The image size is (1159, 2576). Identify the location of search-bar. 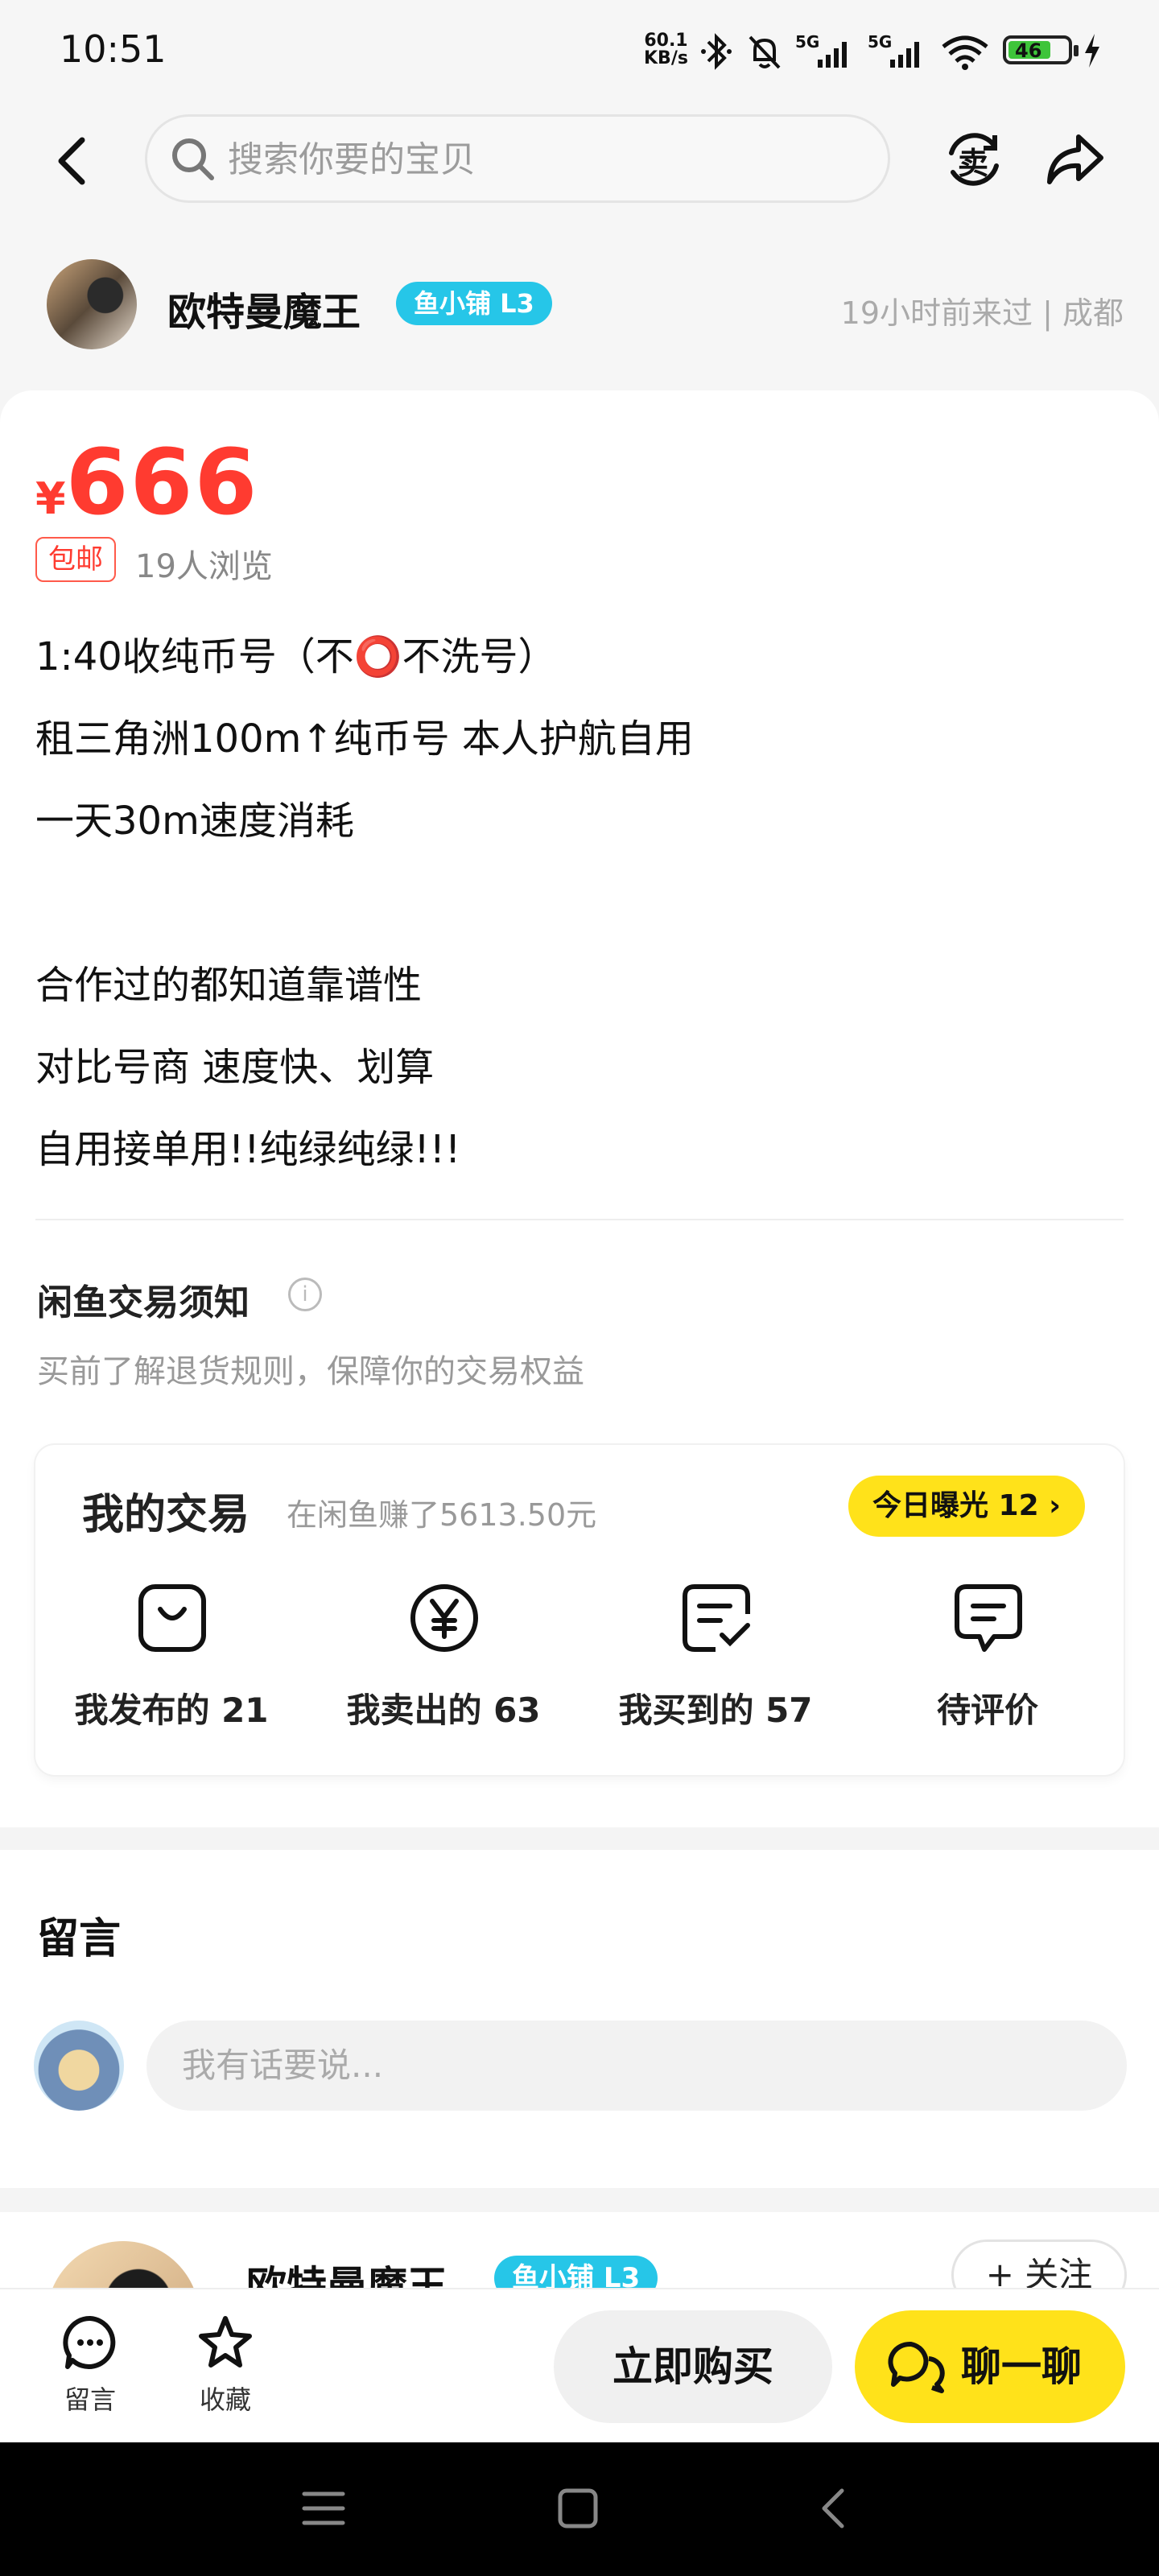
(517, 158).